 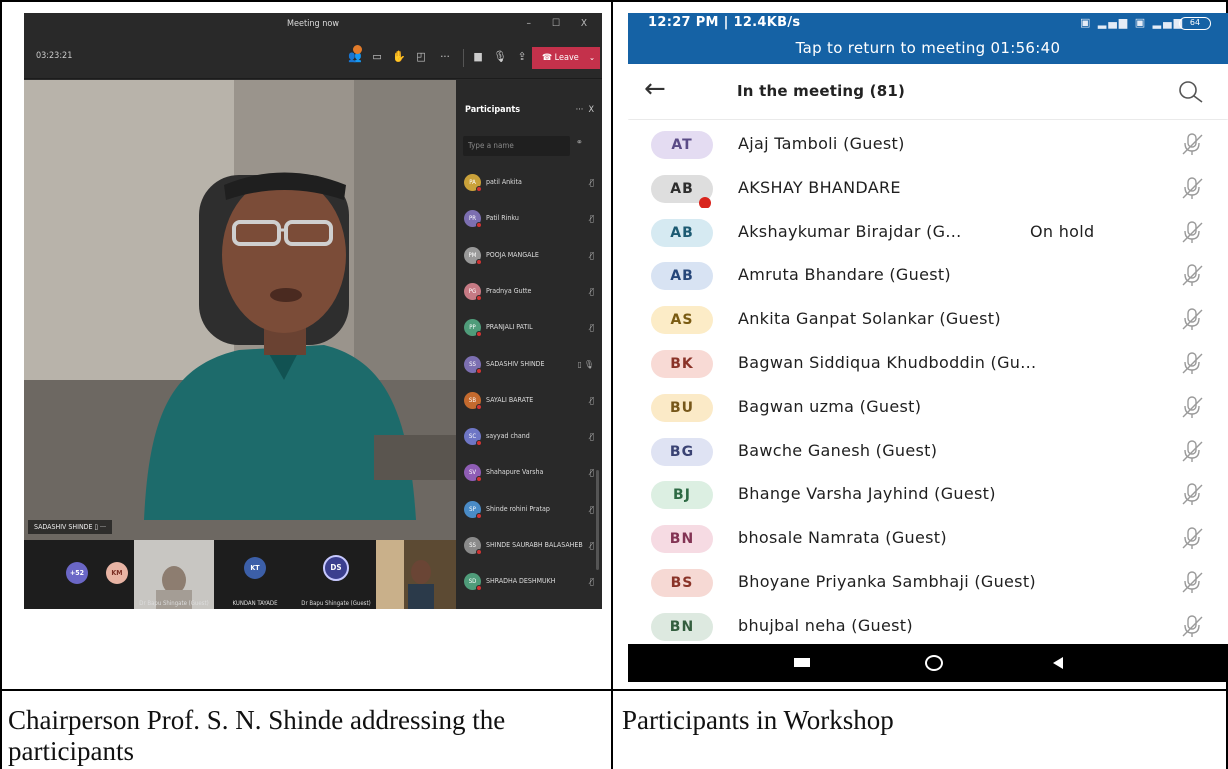 I want to click on video-tile-2: KT KUNDAN TAYADE, so click(x=255, y=574).